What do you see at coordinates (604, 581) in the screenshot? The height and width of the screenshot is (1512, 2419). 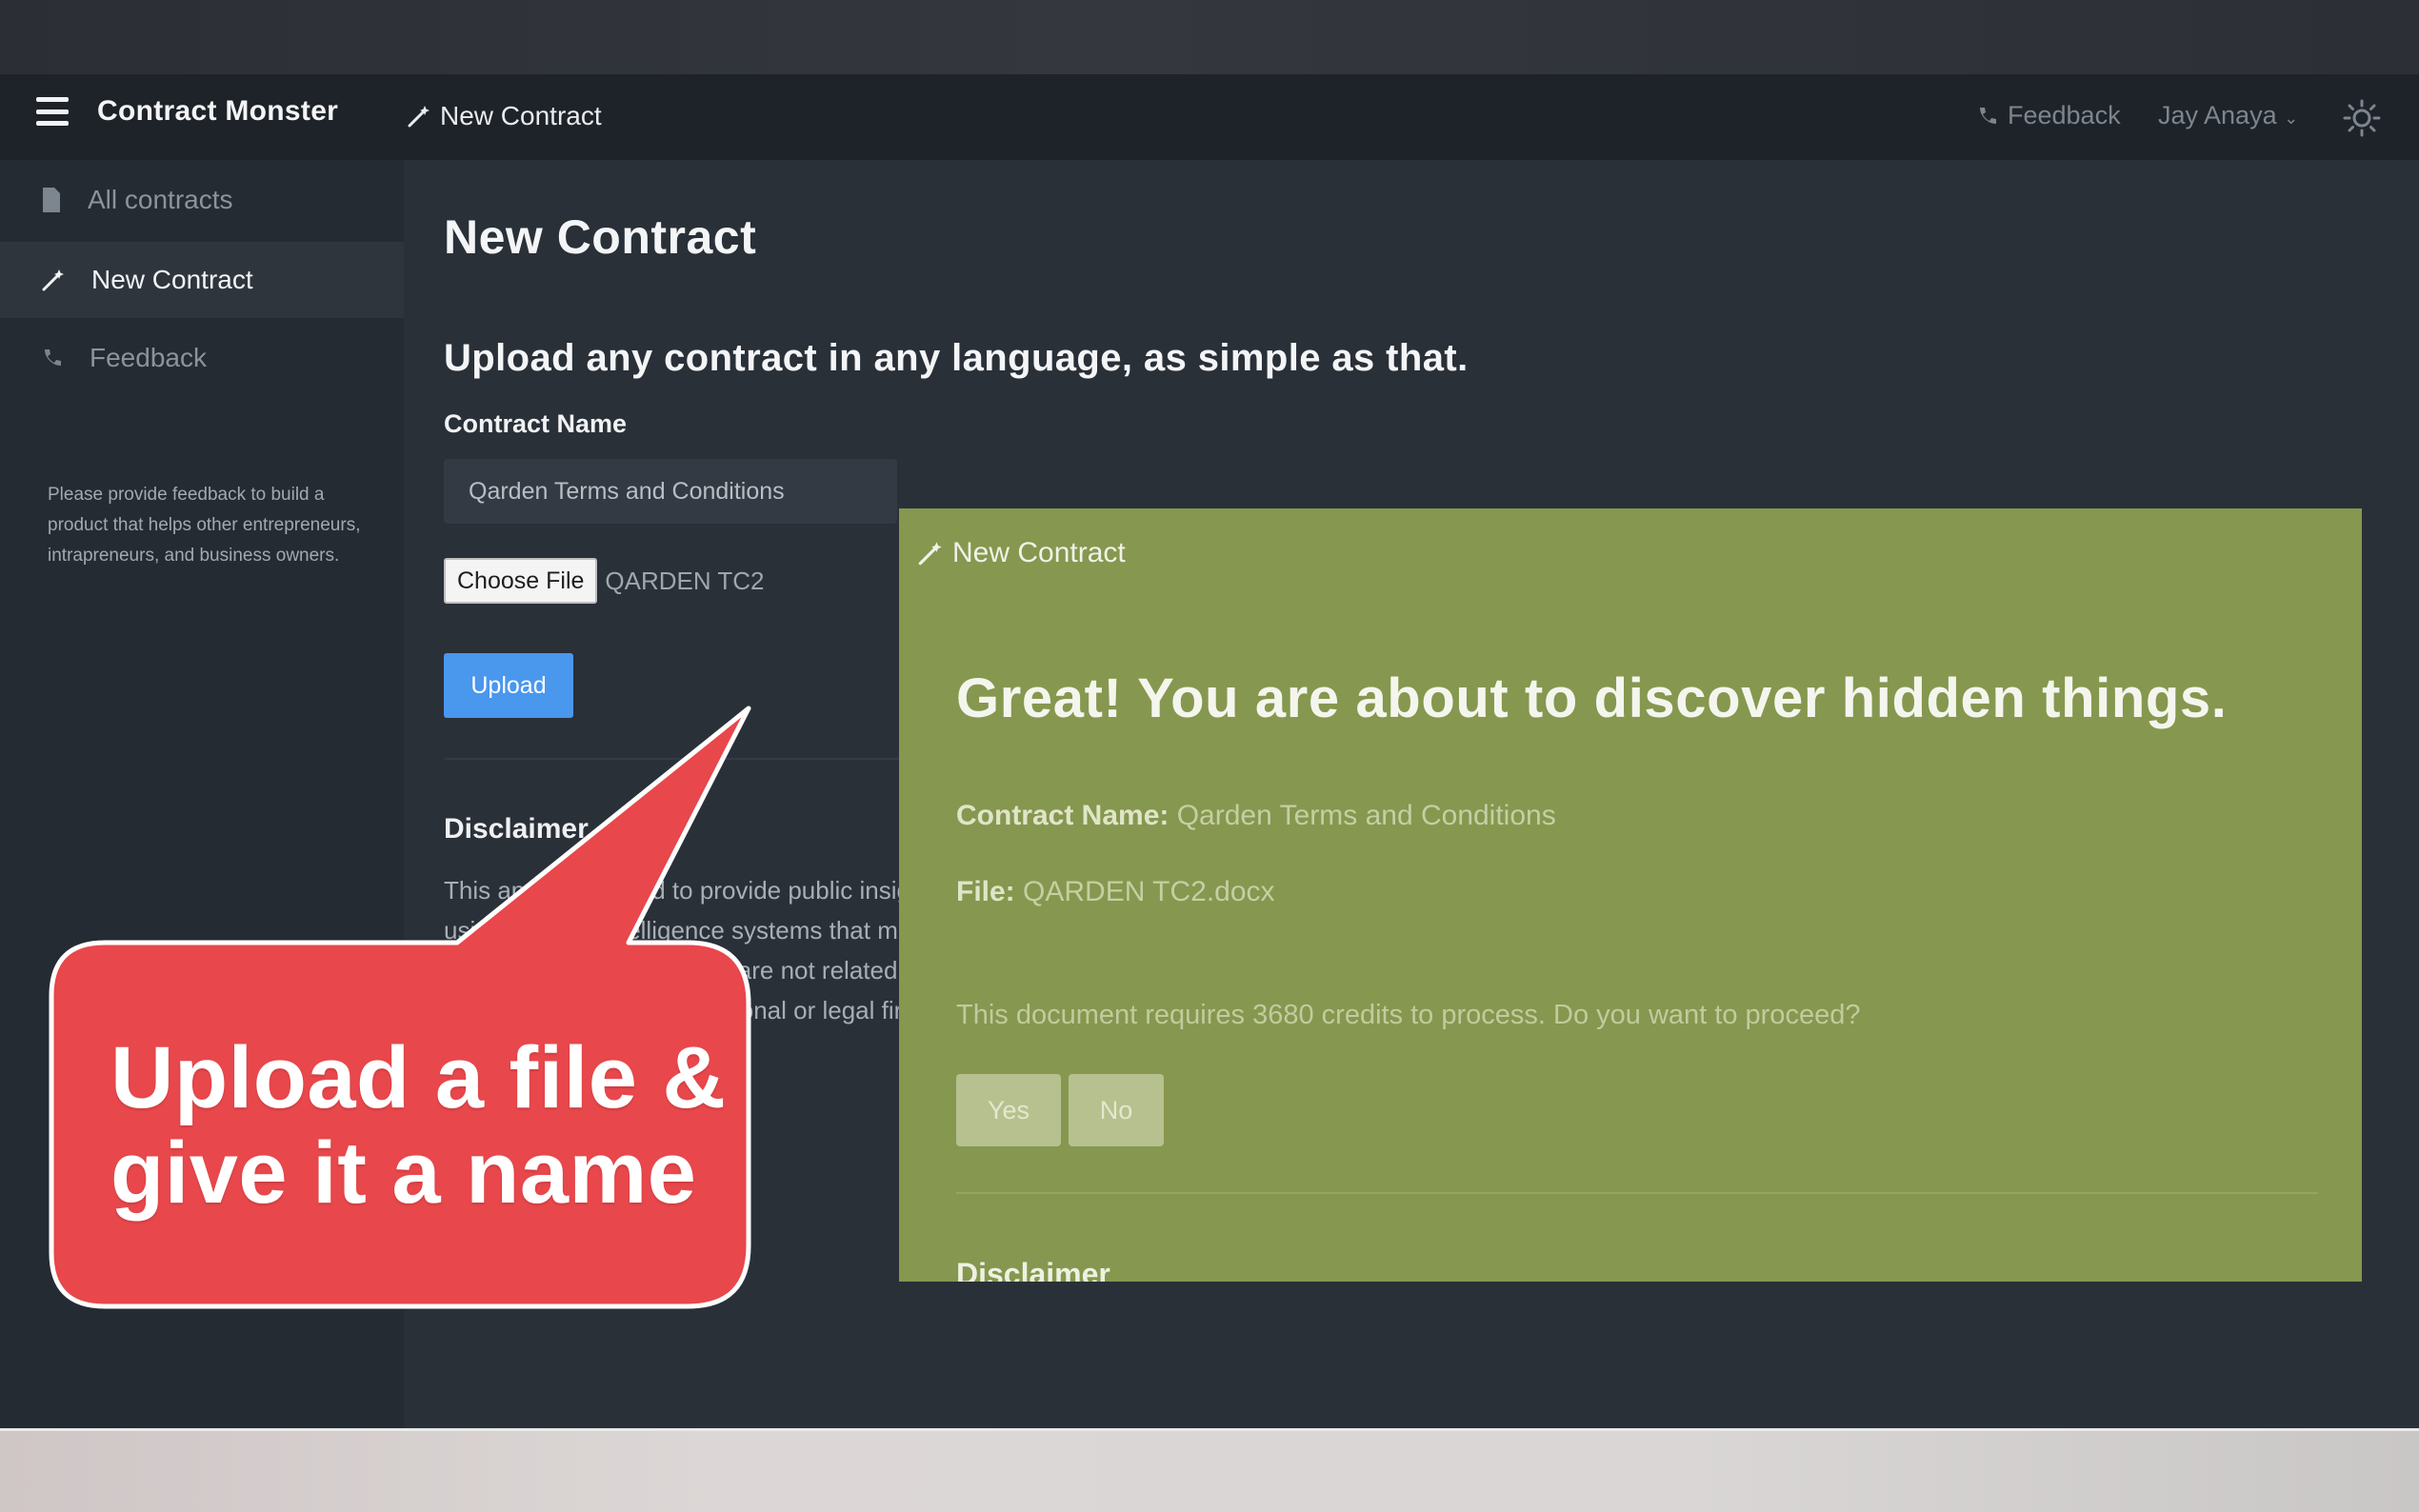 I see `file-picker-row: Choose File QARDEN TC2` at bounding box center [604, 581].